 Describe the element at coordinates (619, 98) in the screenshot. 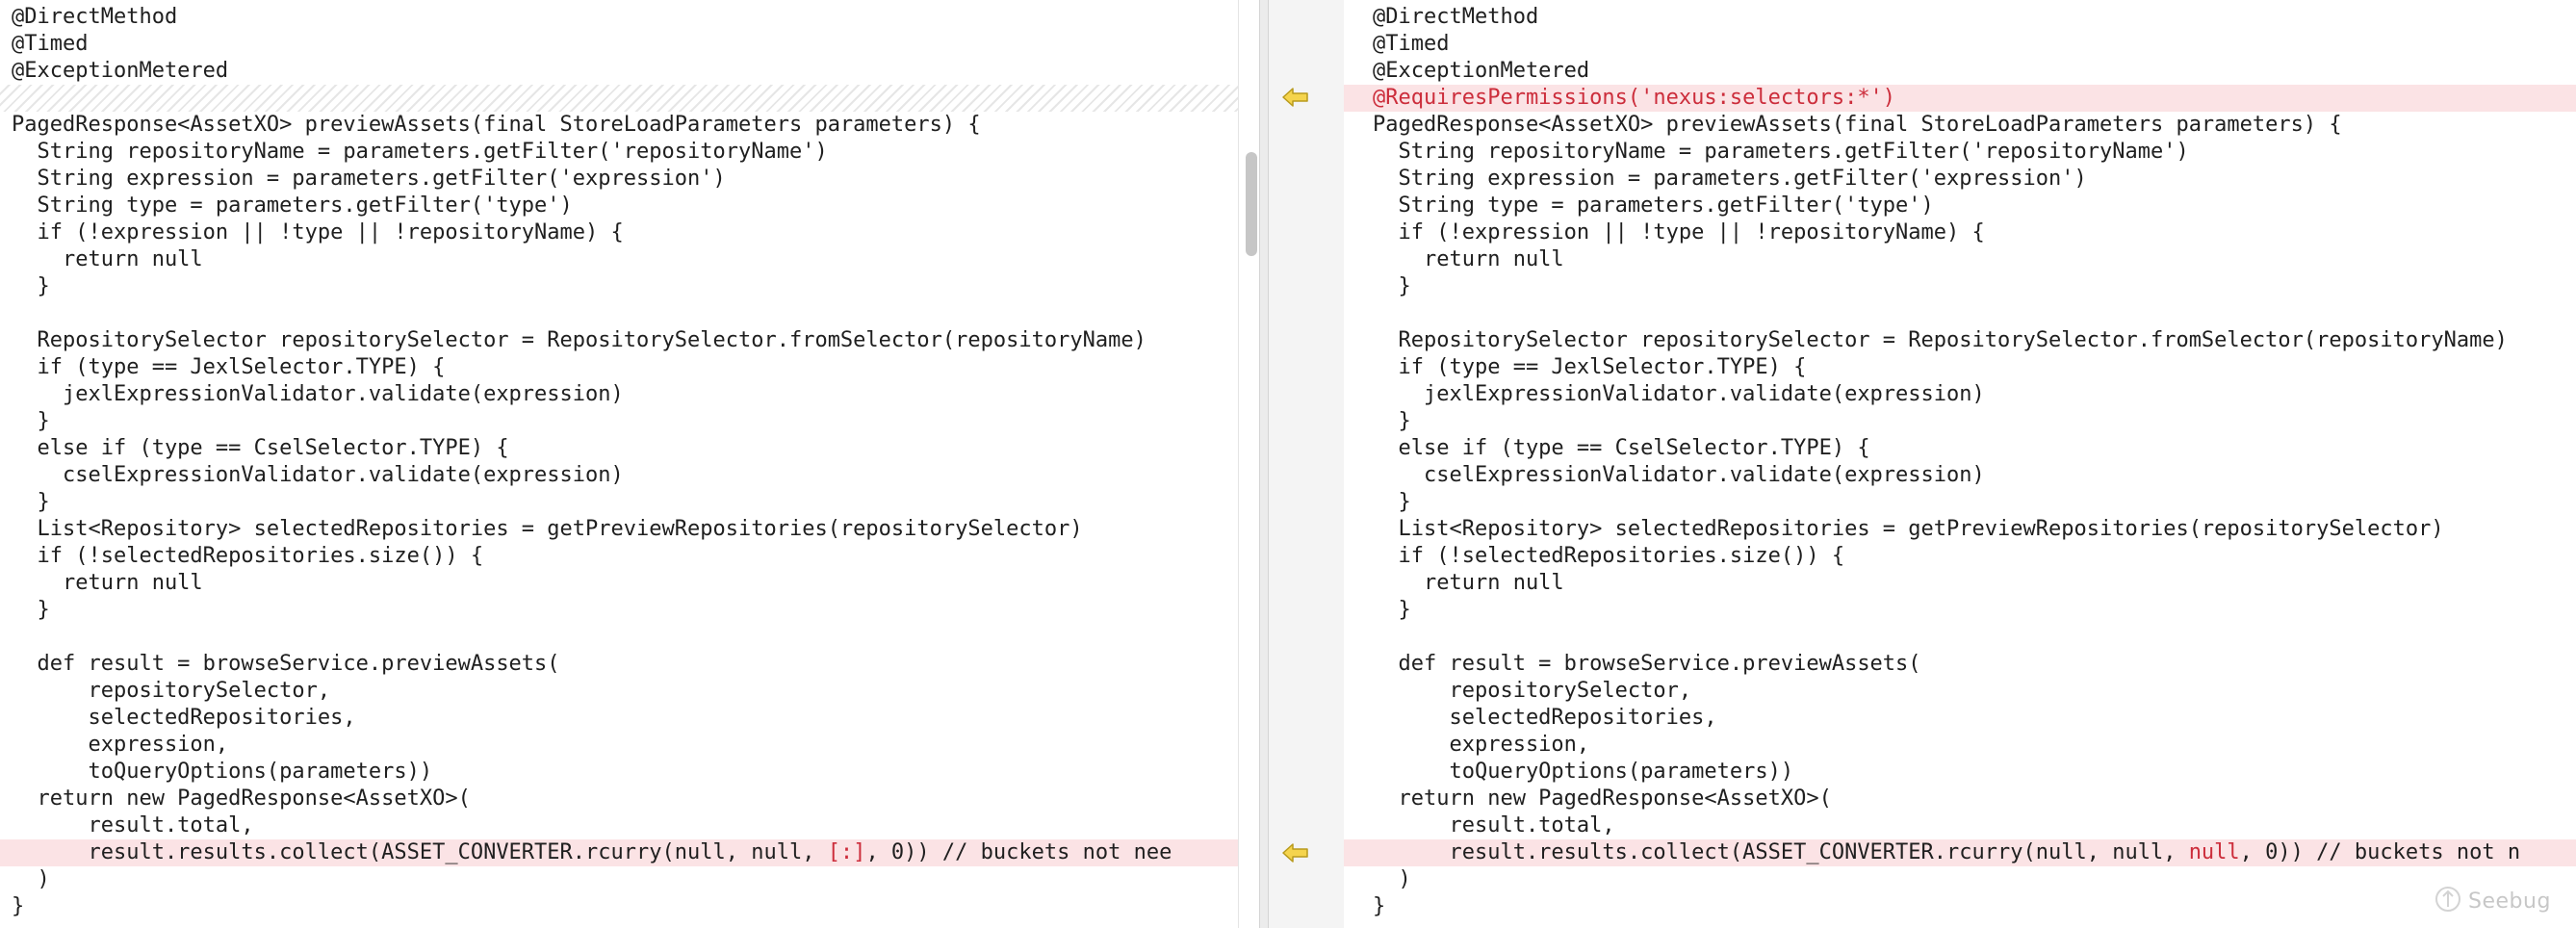

I see `diff-placeholder-line` at that location.